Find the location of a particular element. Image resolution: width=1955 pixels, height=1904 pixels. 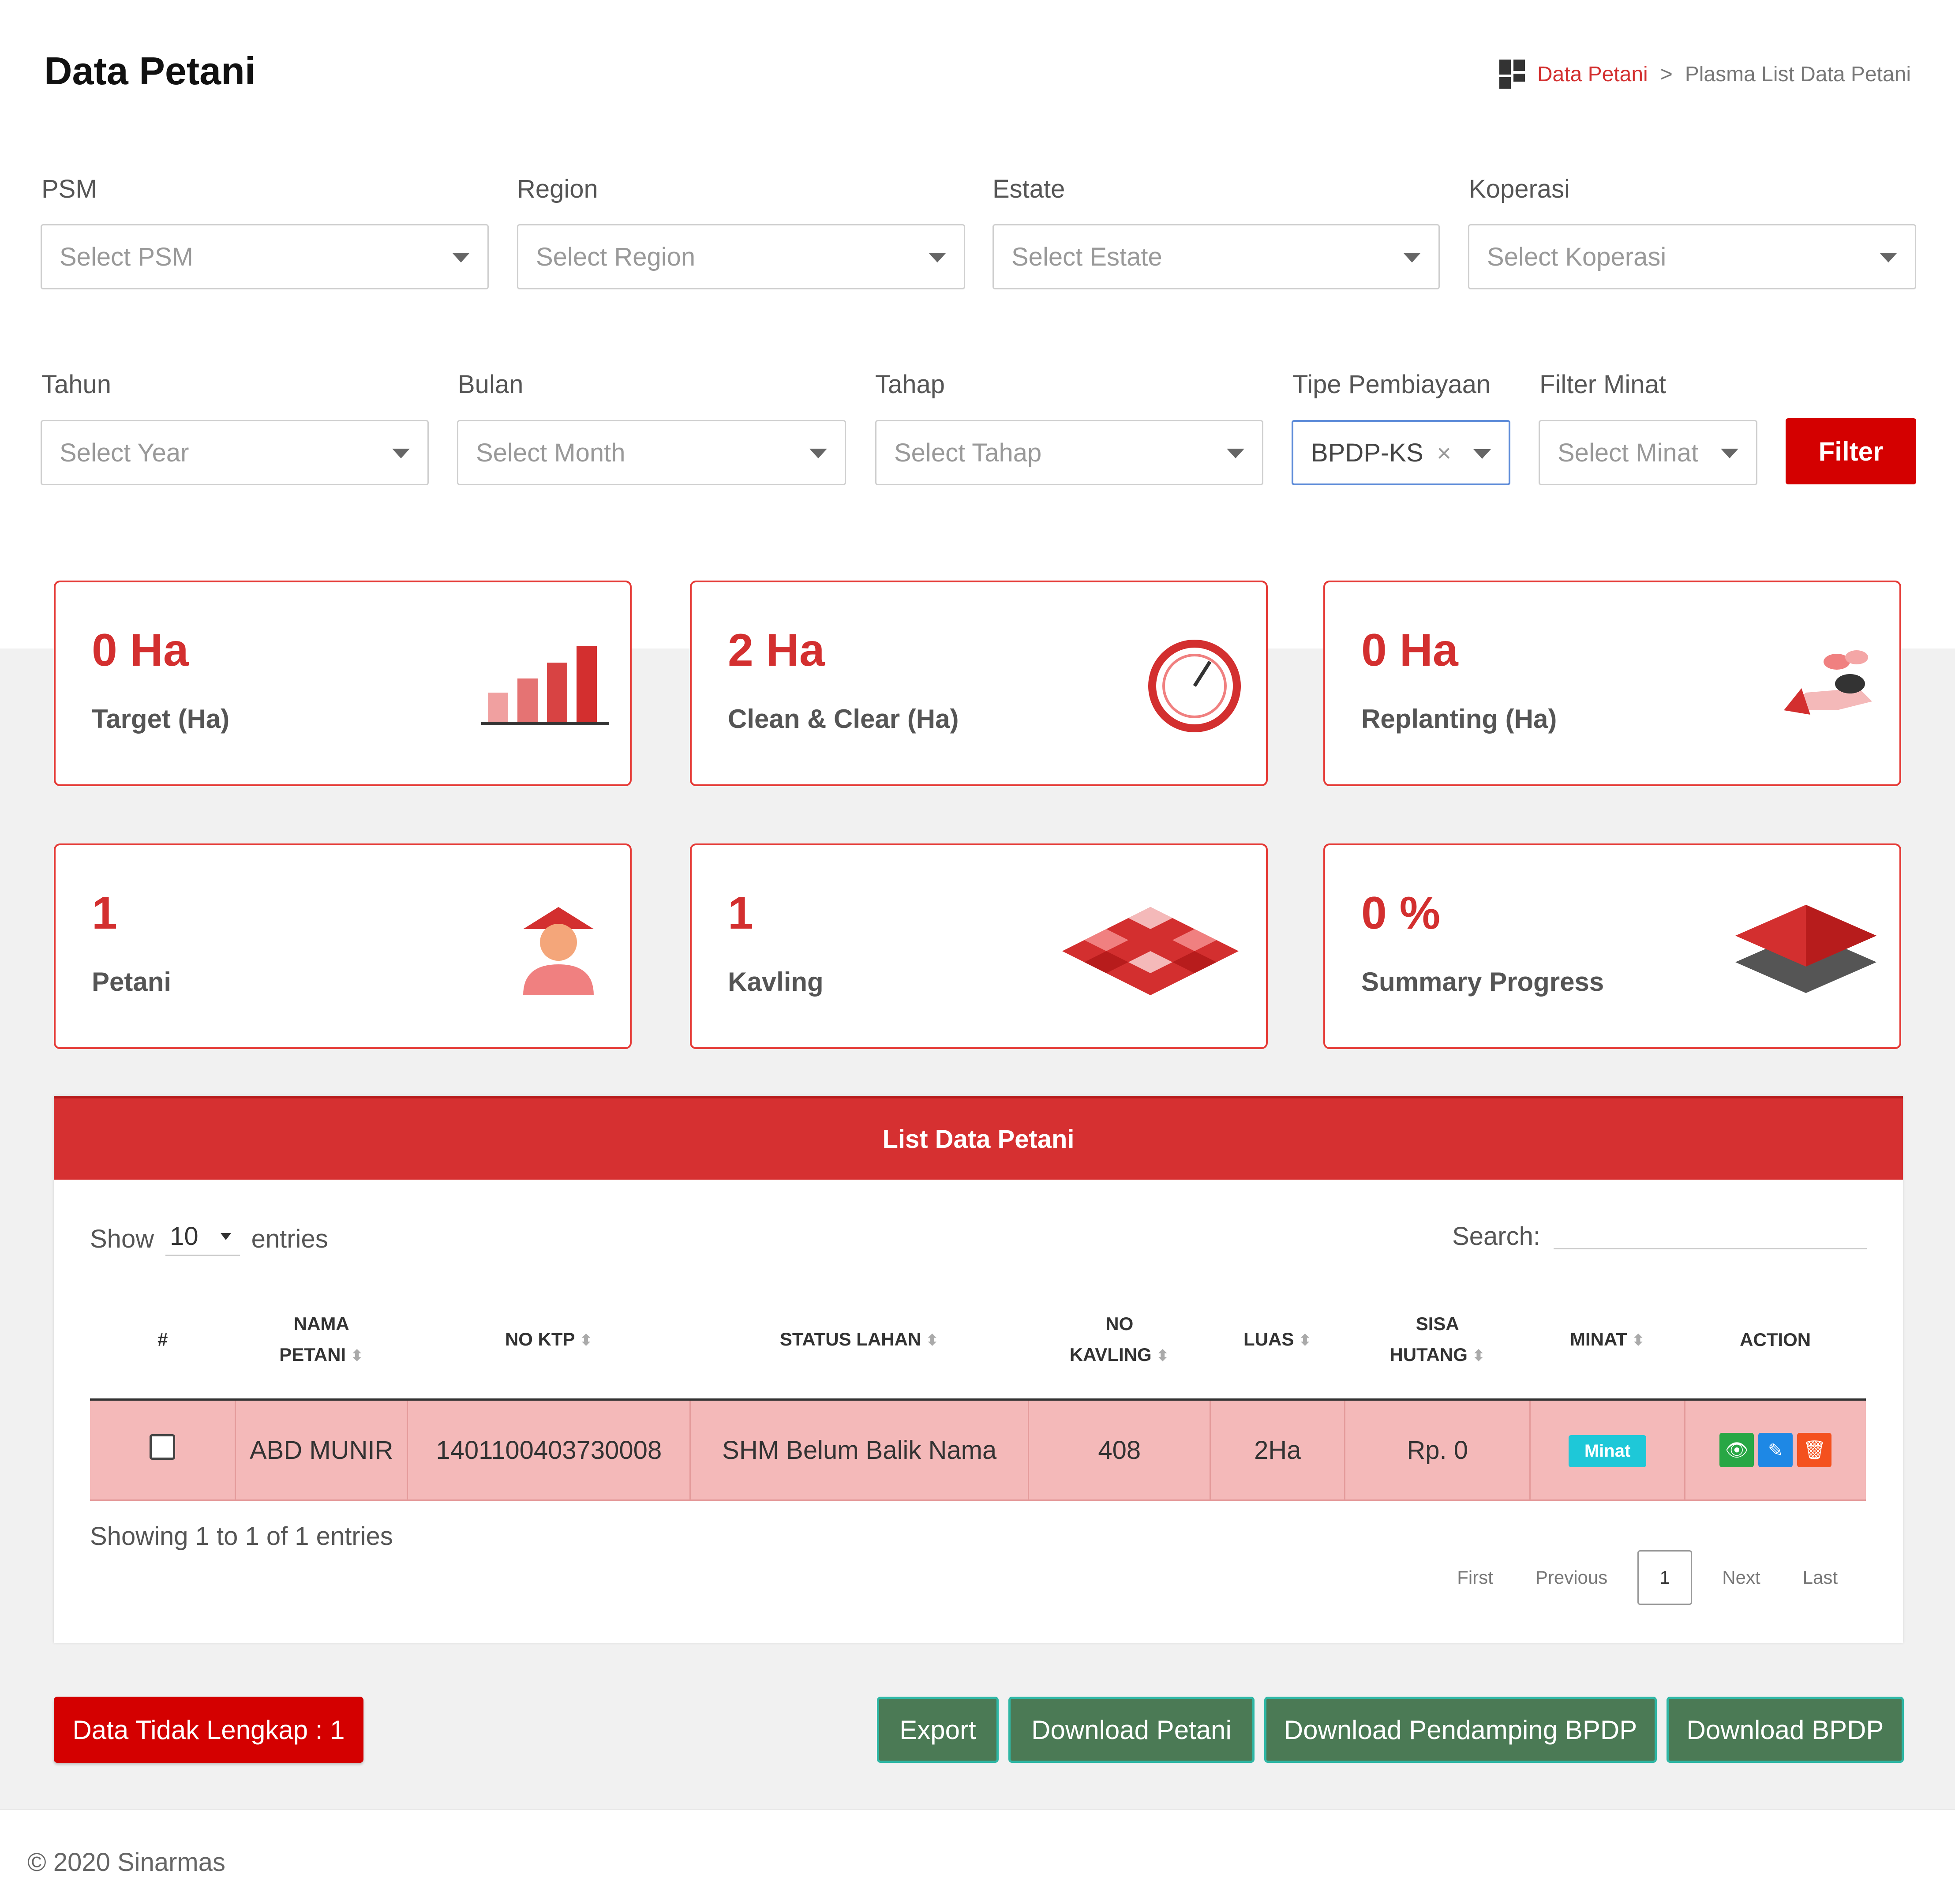

col-no-kavling: NO KAVLING ⬍ is located at coordinates (1119, 1341).